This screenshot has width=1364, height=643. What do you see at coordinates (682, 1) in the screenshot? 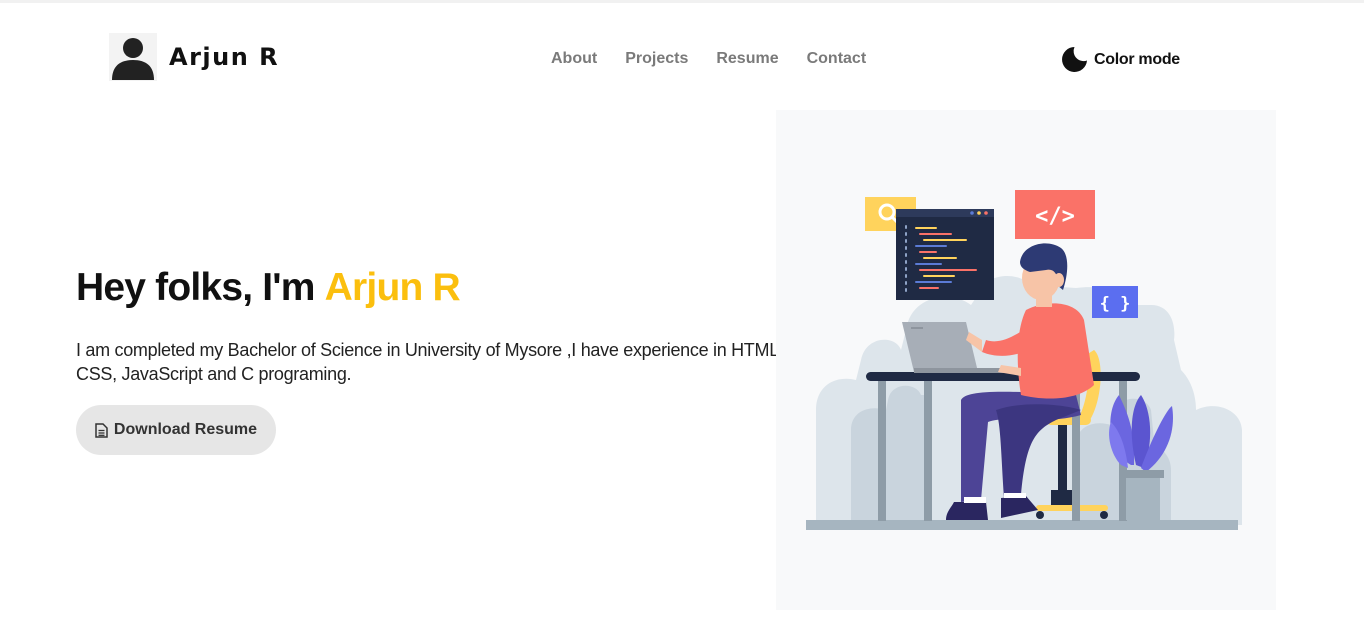
I see `top-border` at bounding box center [682, 1].